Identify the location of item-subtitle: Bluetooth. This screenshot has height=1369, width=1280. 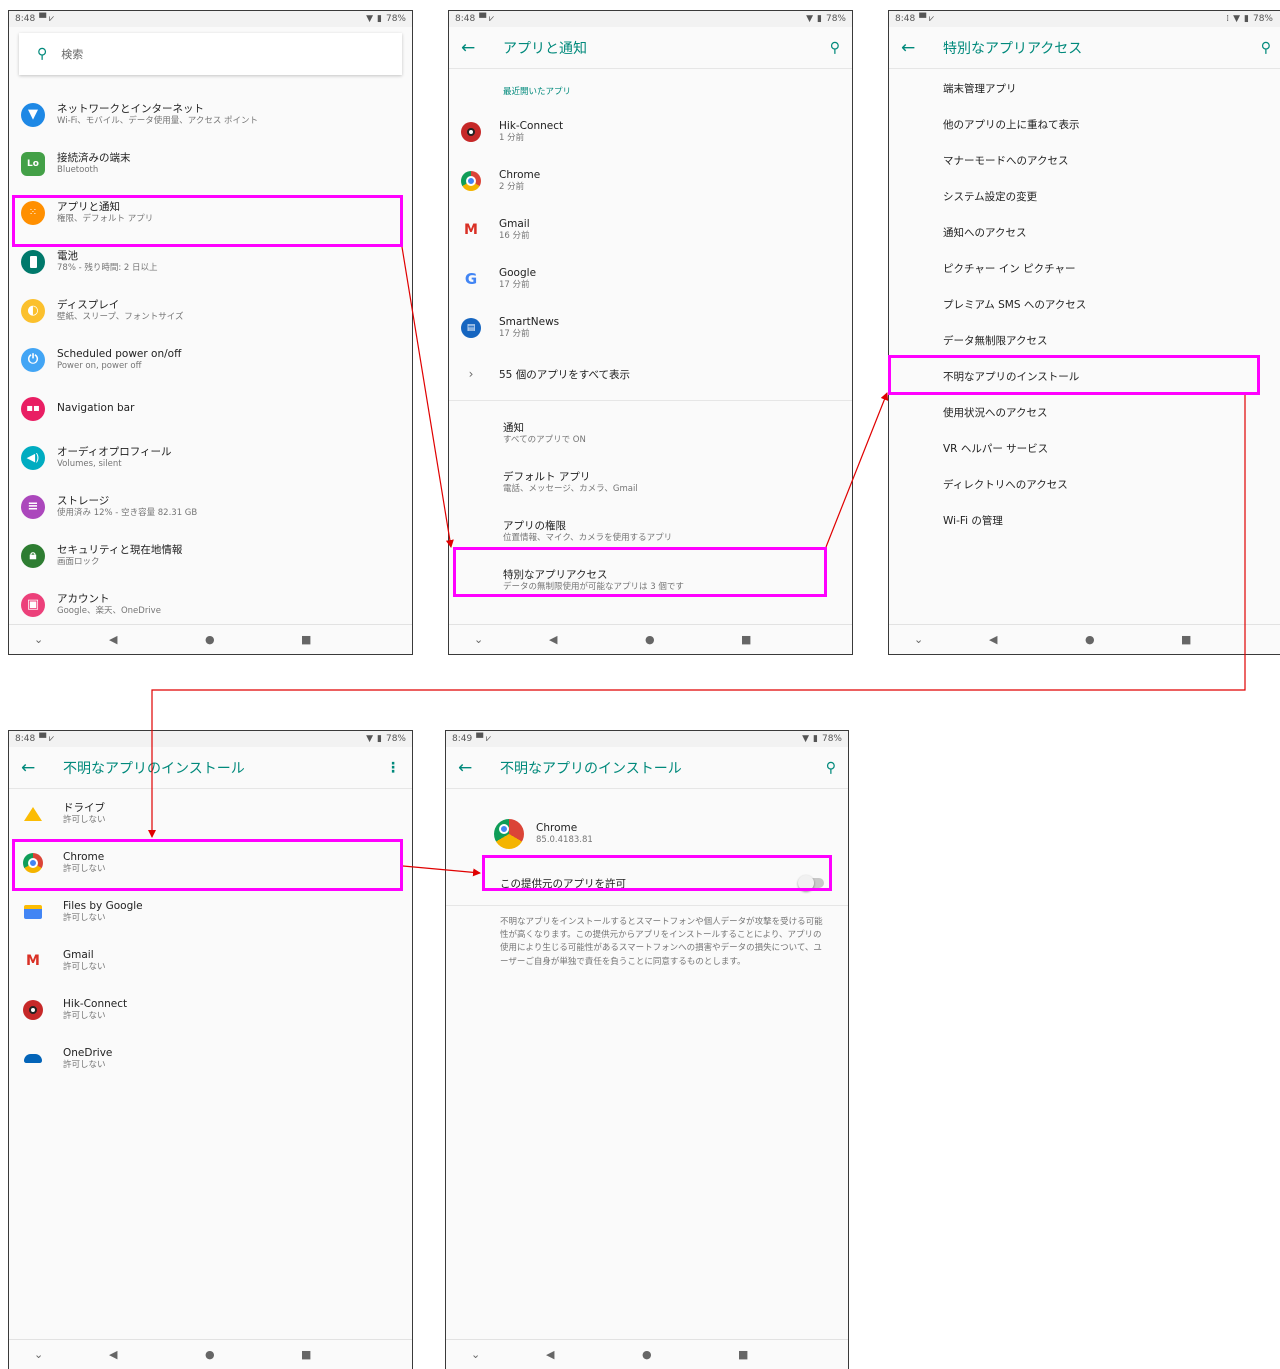
(78, 169).